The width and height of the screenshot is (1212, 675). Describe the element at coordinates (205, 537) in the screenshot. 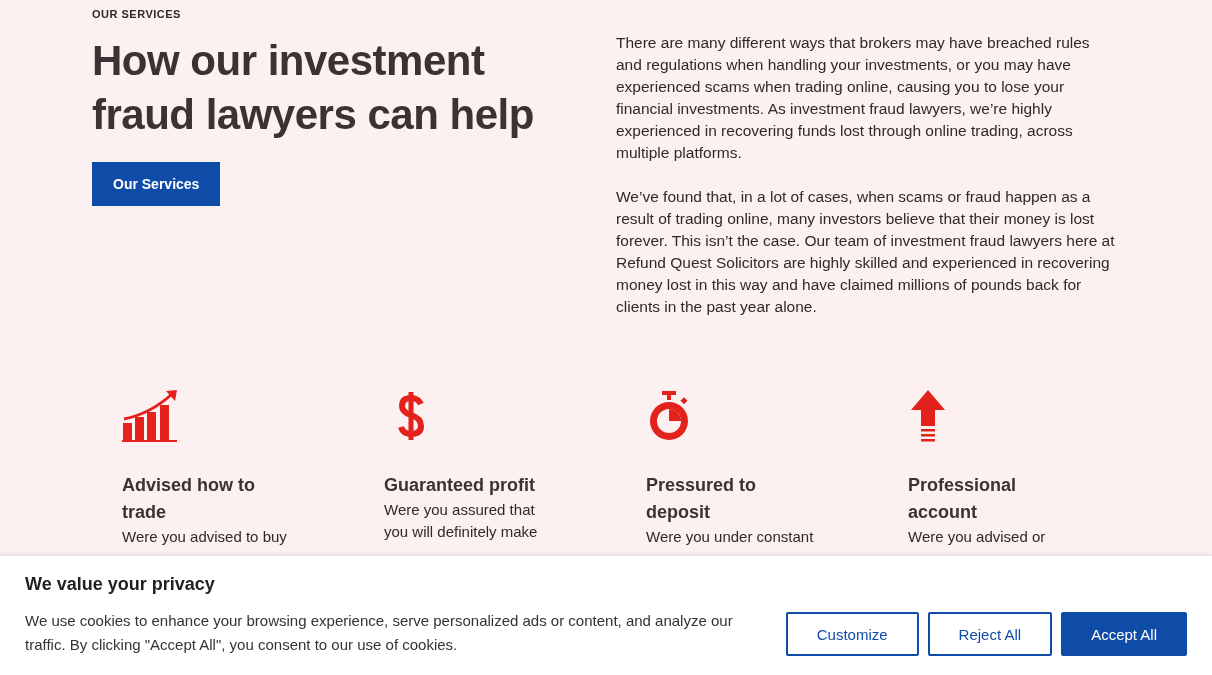

I see `card-text: Were you advised to buy` at that location.